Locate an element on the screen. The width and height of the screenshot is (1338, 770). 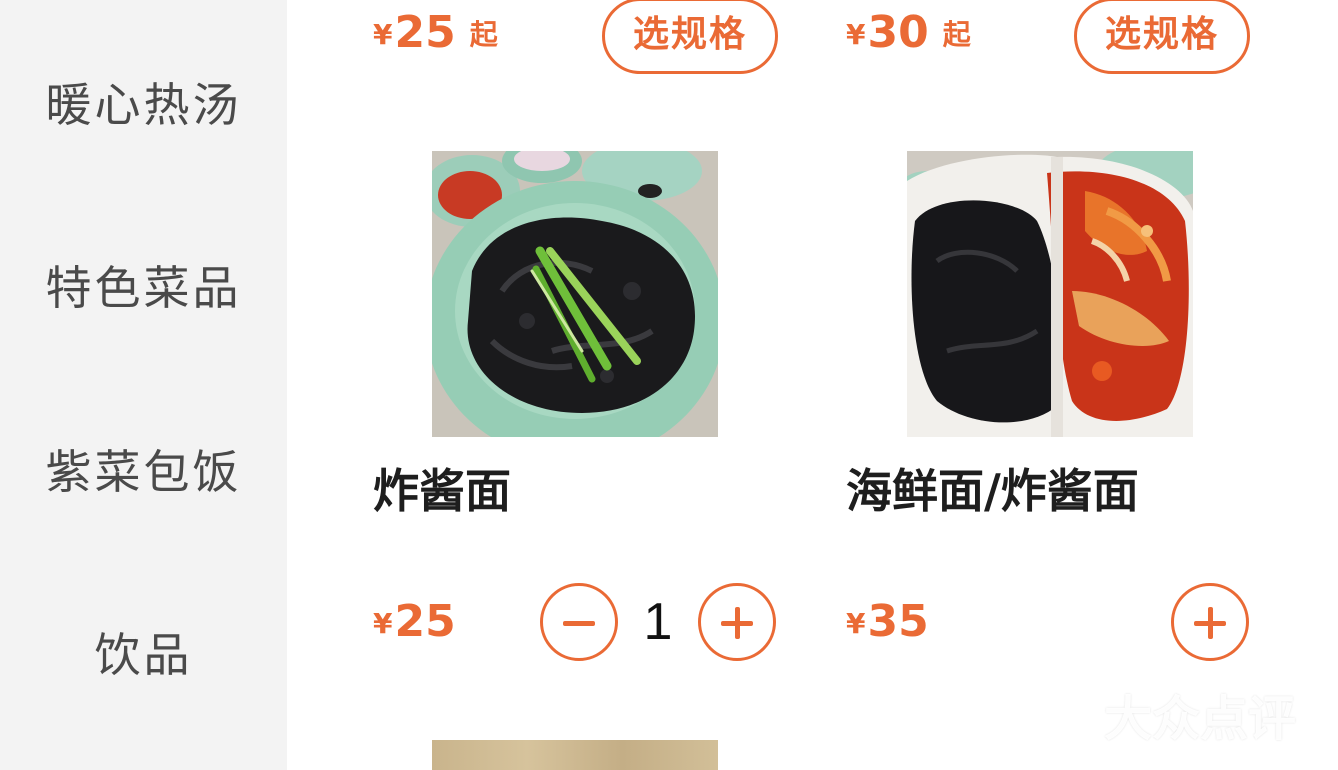
jajangmyeon-image is located at coordinates (575, 294).